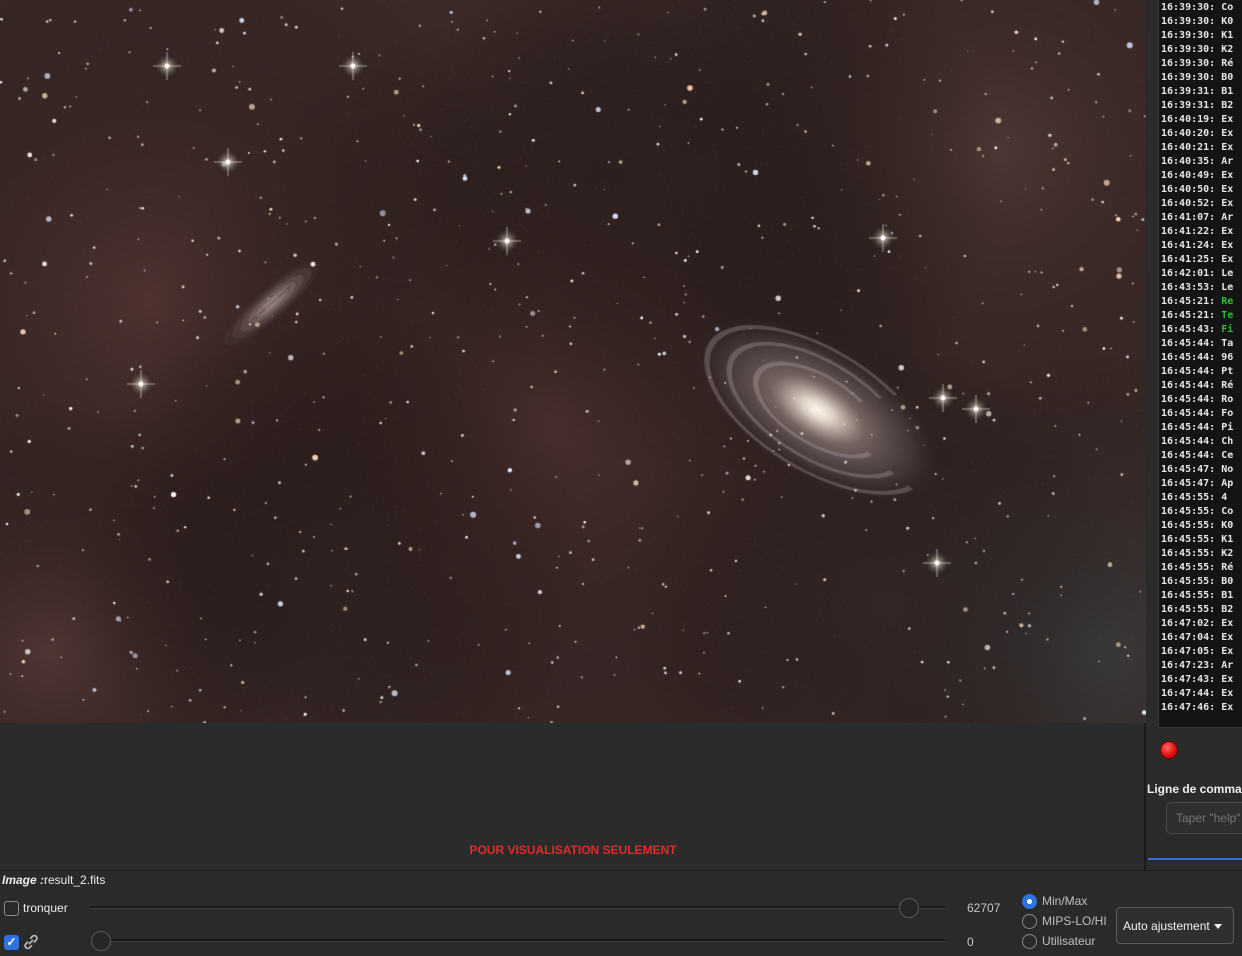  Describe the element at coordinates (1069, 941) in the screenshot. I see `radio-user-label: Utilisateur` at that location.